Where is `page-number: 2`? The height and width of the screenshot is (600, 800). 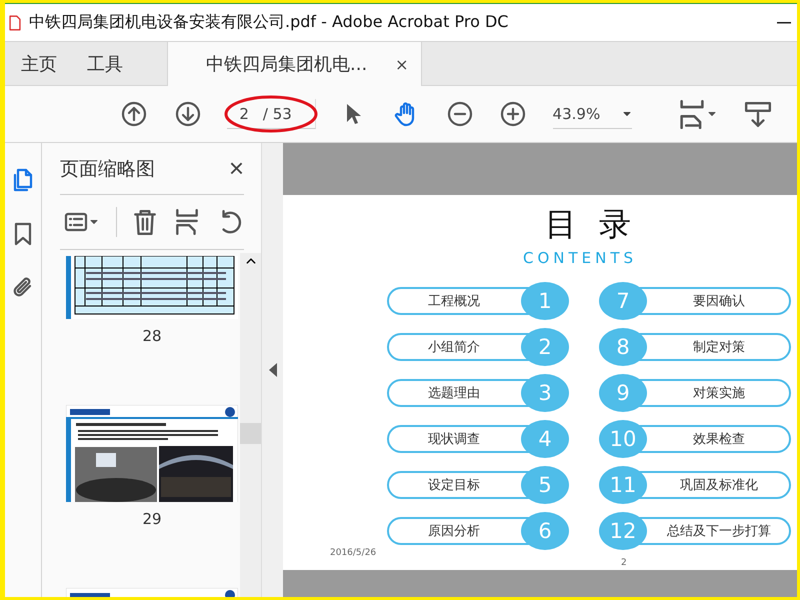
page-number: 2 is located at coordinates (624, 563).